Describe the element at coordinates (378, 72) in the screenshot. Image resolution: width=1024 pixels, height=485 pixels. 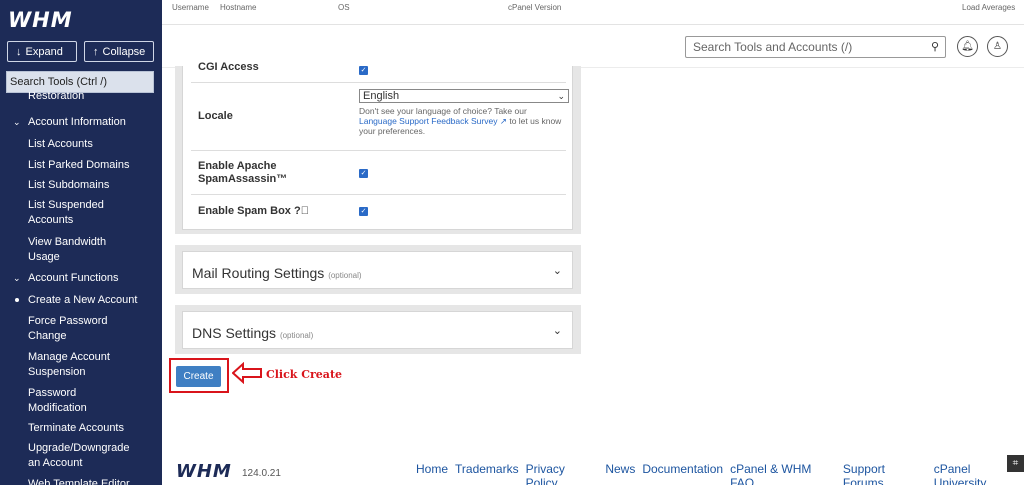
I see `cgi-access-row: CGI Access ✓` at that location.